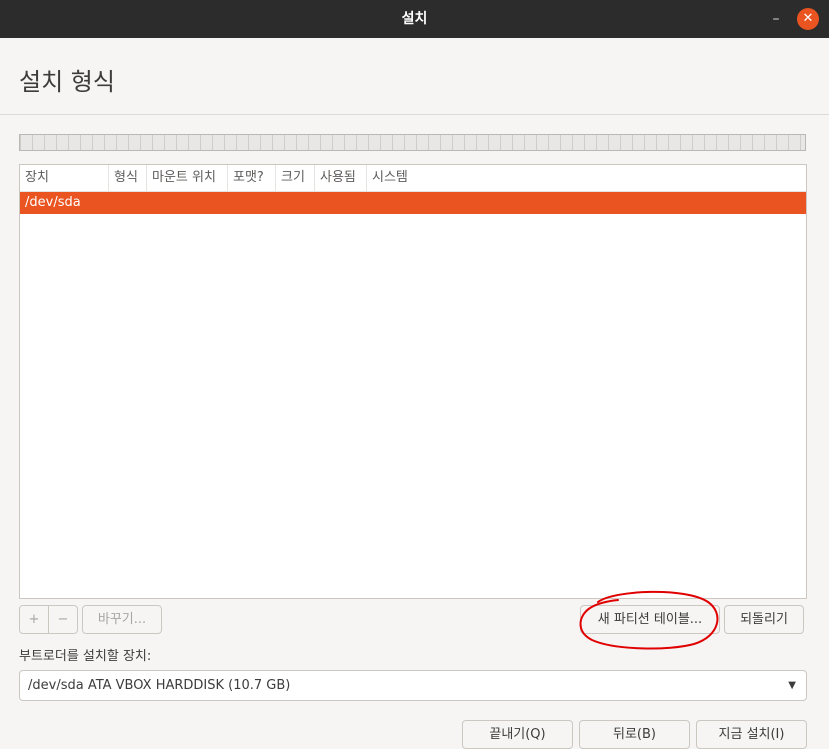 This screenshot has width=829, height=749. Describe the element at coordinates (187, 178) in the screenshot. I see `column-header-mount-point: 마운트 위치` at that location.